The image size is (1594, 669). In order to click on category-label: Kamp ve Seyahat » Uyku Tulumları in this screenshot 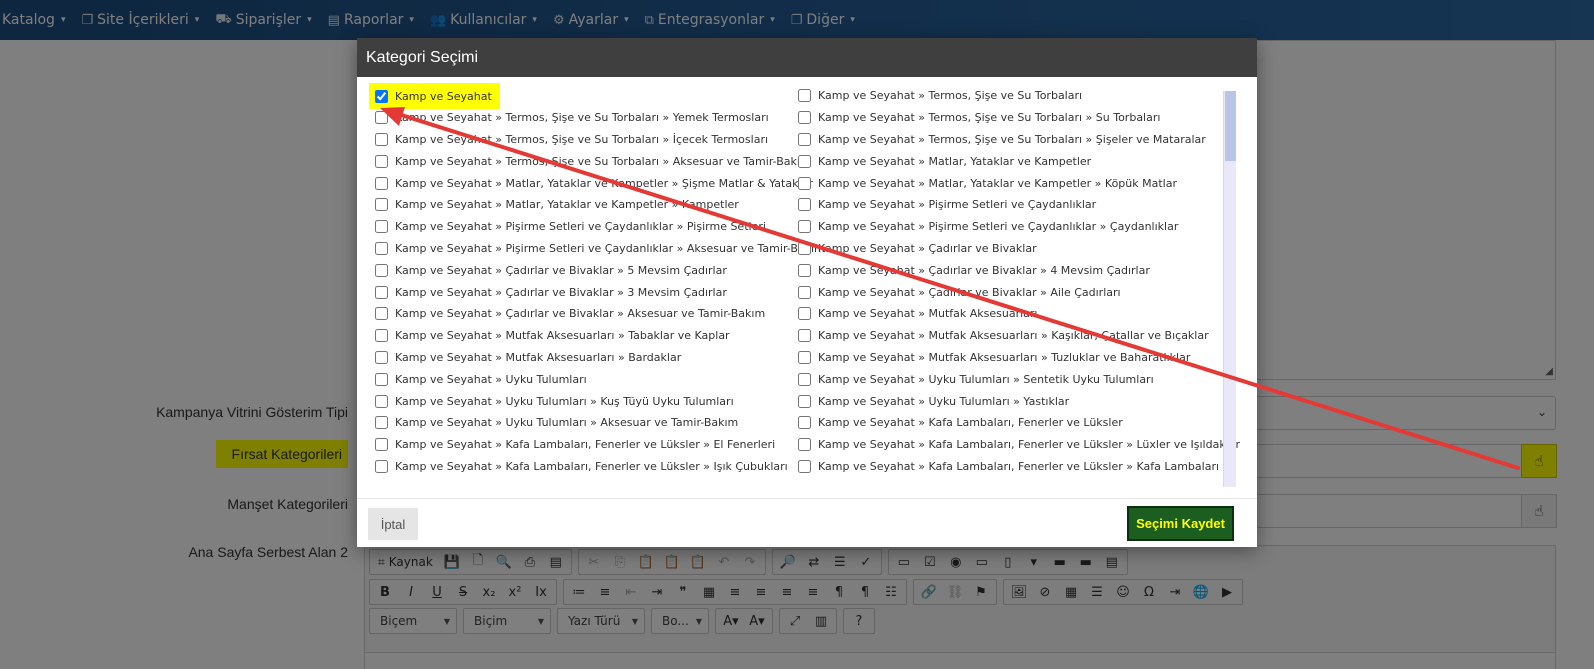, I will do `click(491, 379)`.